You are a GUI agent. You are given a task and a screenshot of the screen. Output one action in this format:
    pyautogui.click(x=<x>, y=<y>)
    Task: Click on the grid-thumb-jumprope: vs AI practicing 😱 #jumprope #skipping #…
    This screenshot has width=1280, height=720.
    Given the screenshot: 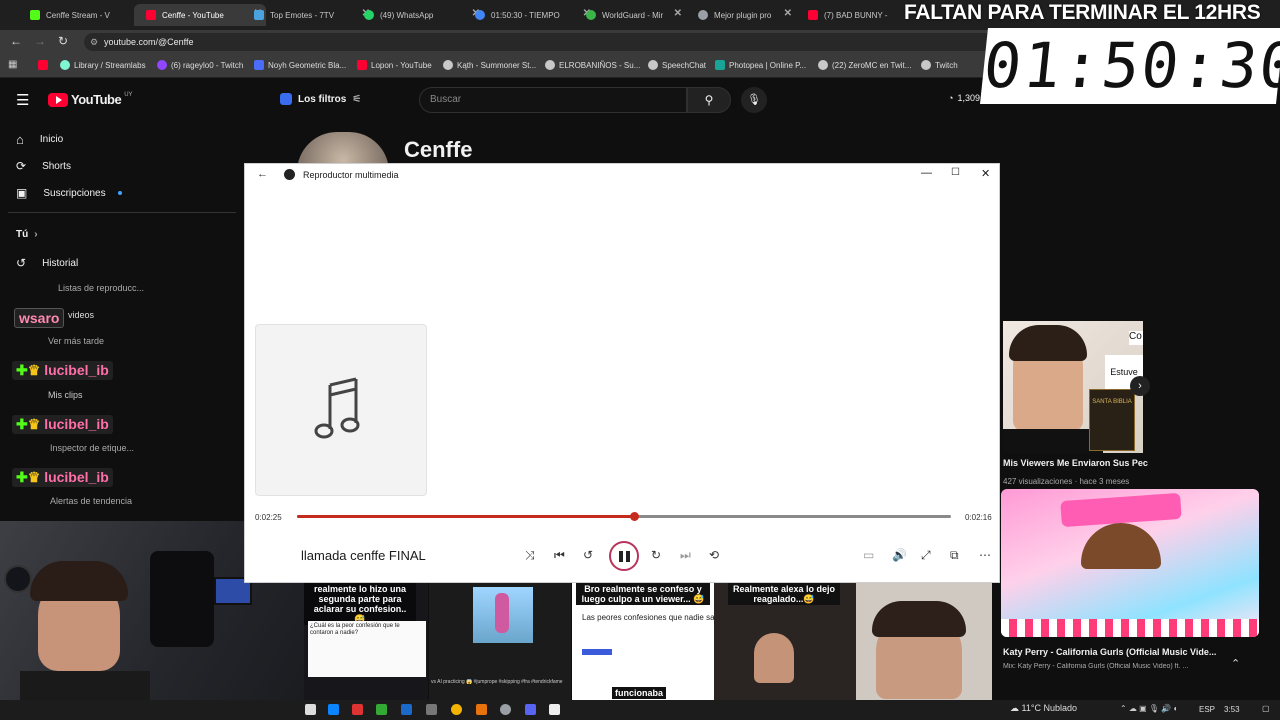 What is the action you would take?
    pyautogui.click(x=500, y=641)
    